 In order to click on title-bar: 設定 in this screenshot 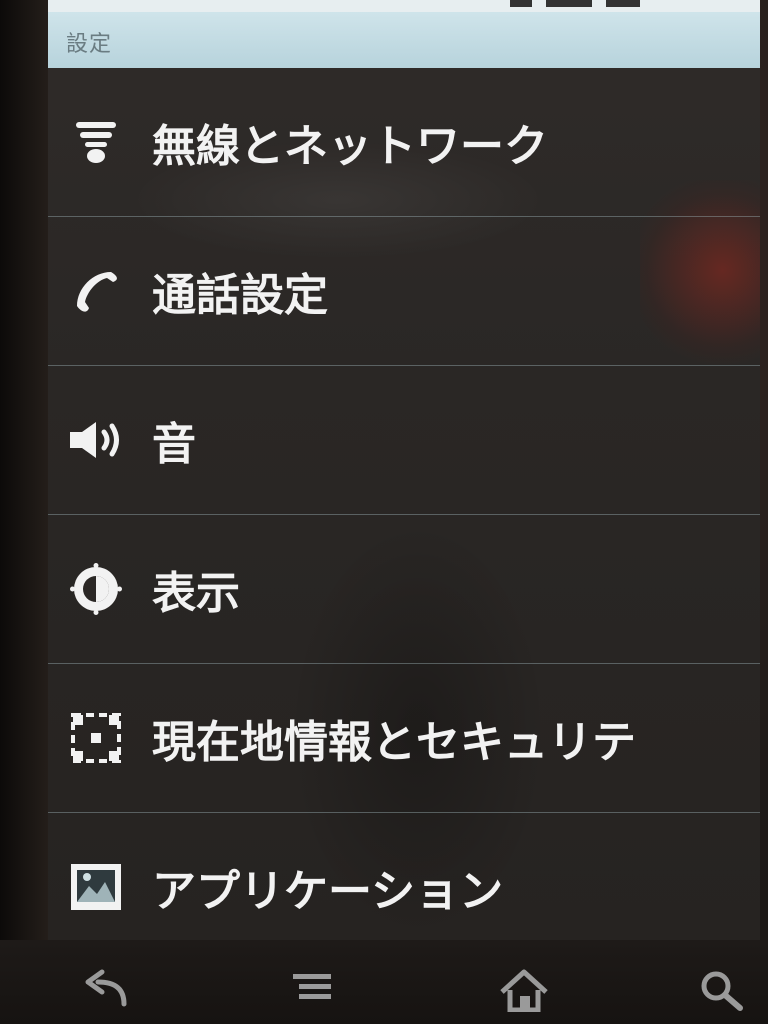, I will do `click(404, 40)`.